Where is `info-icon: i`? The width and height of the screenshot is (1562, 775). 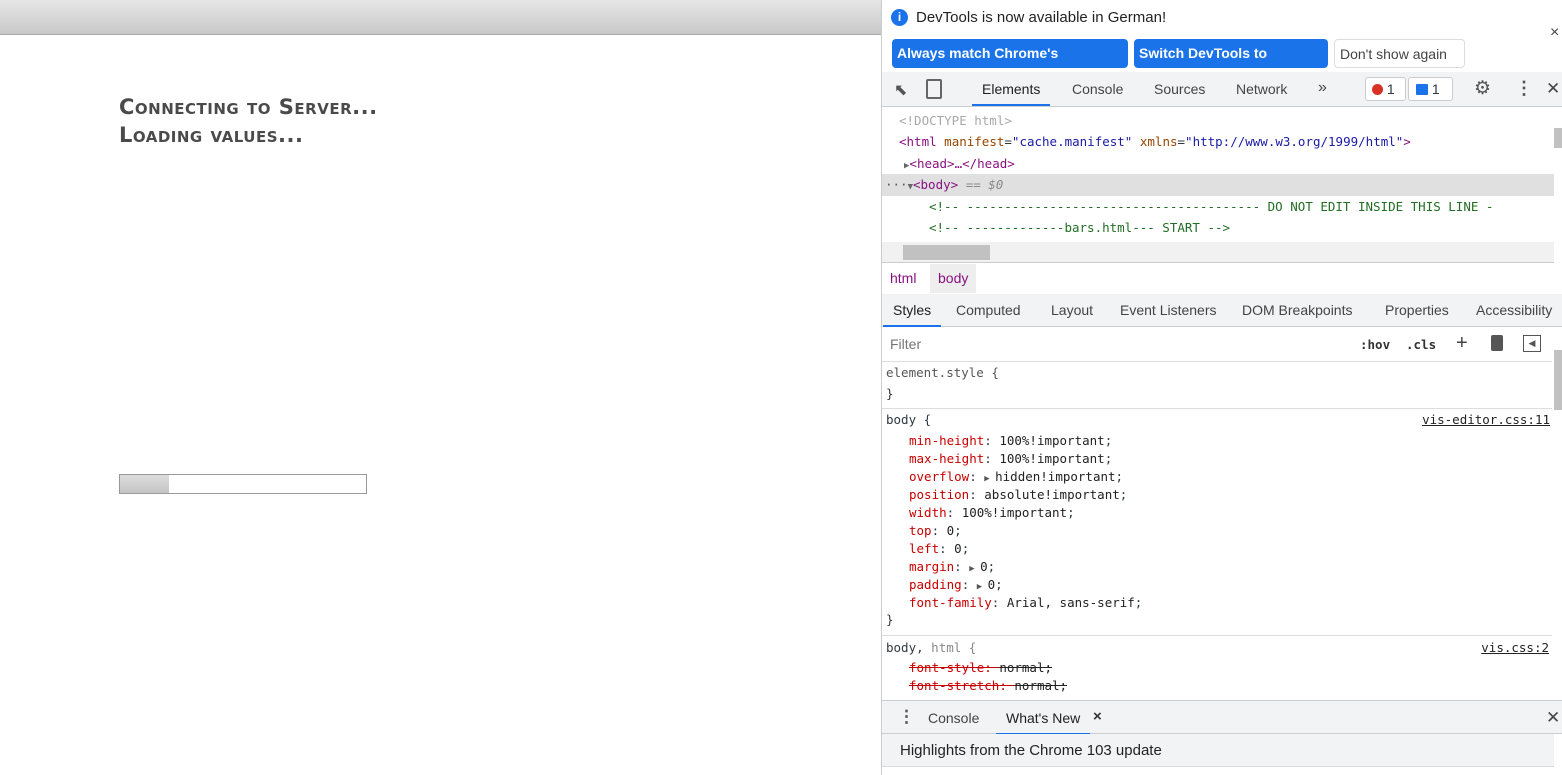 info-icon: i is located at coordinates (899, 17).